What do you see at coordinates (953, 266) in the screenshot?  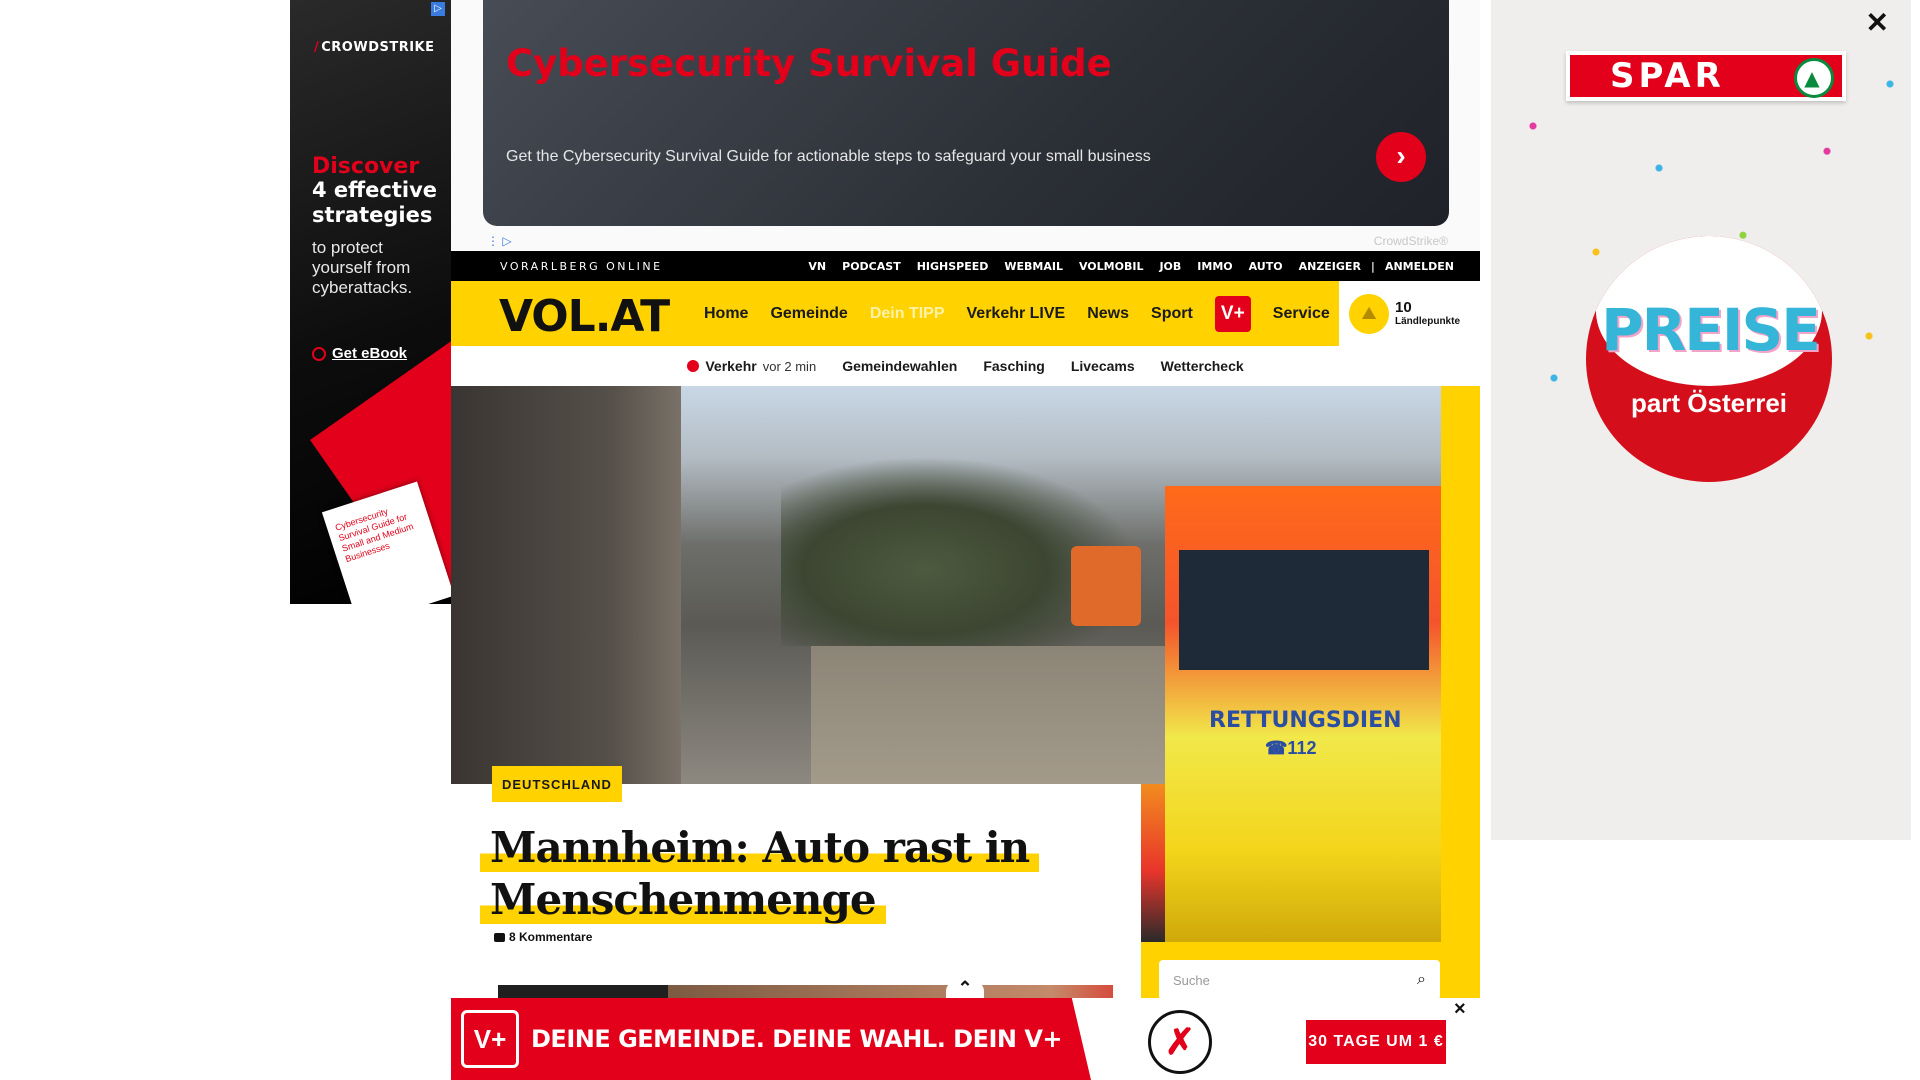 I see `top-link-highspeed: HIGHSPEED` at bounding box center [953, 266].